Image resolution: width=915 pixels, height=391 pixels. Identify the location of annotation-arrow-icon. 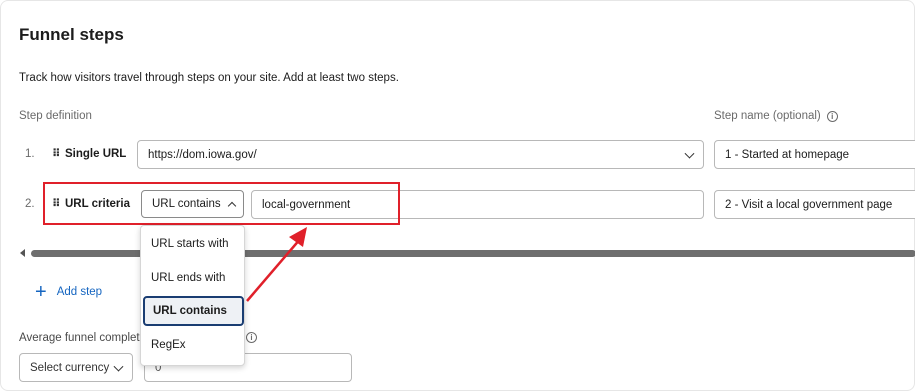
(276, 264).